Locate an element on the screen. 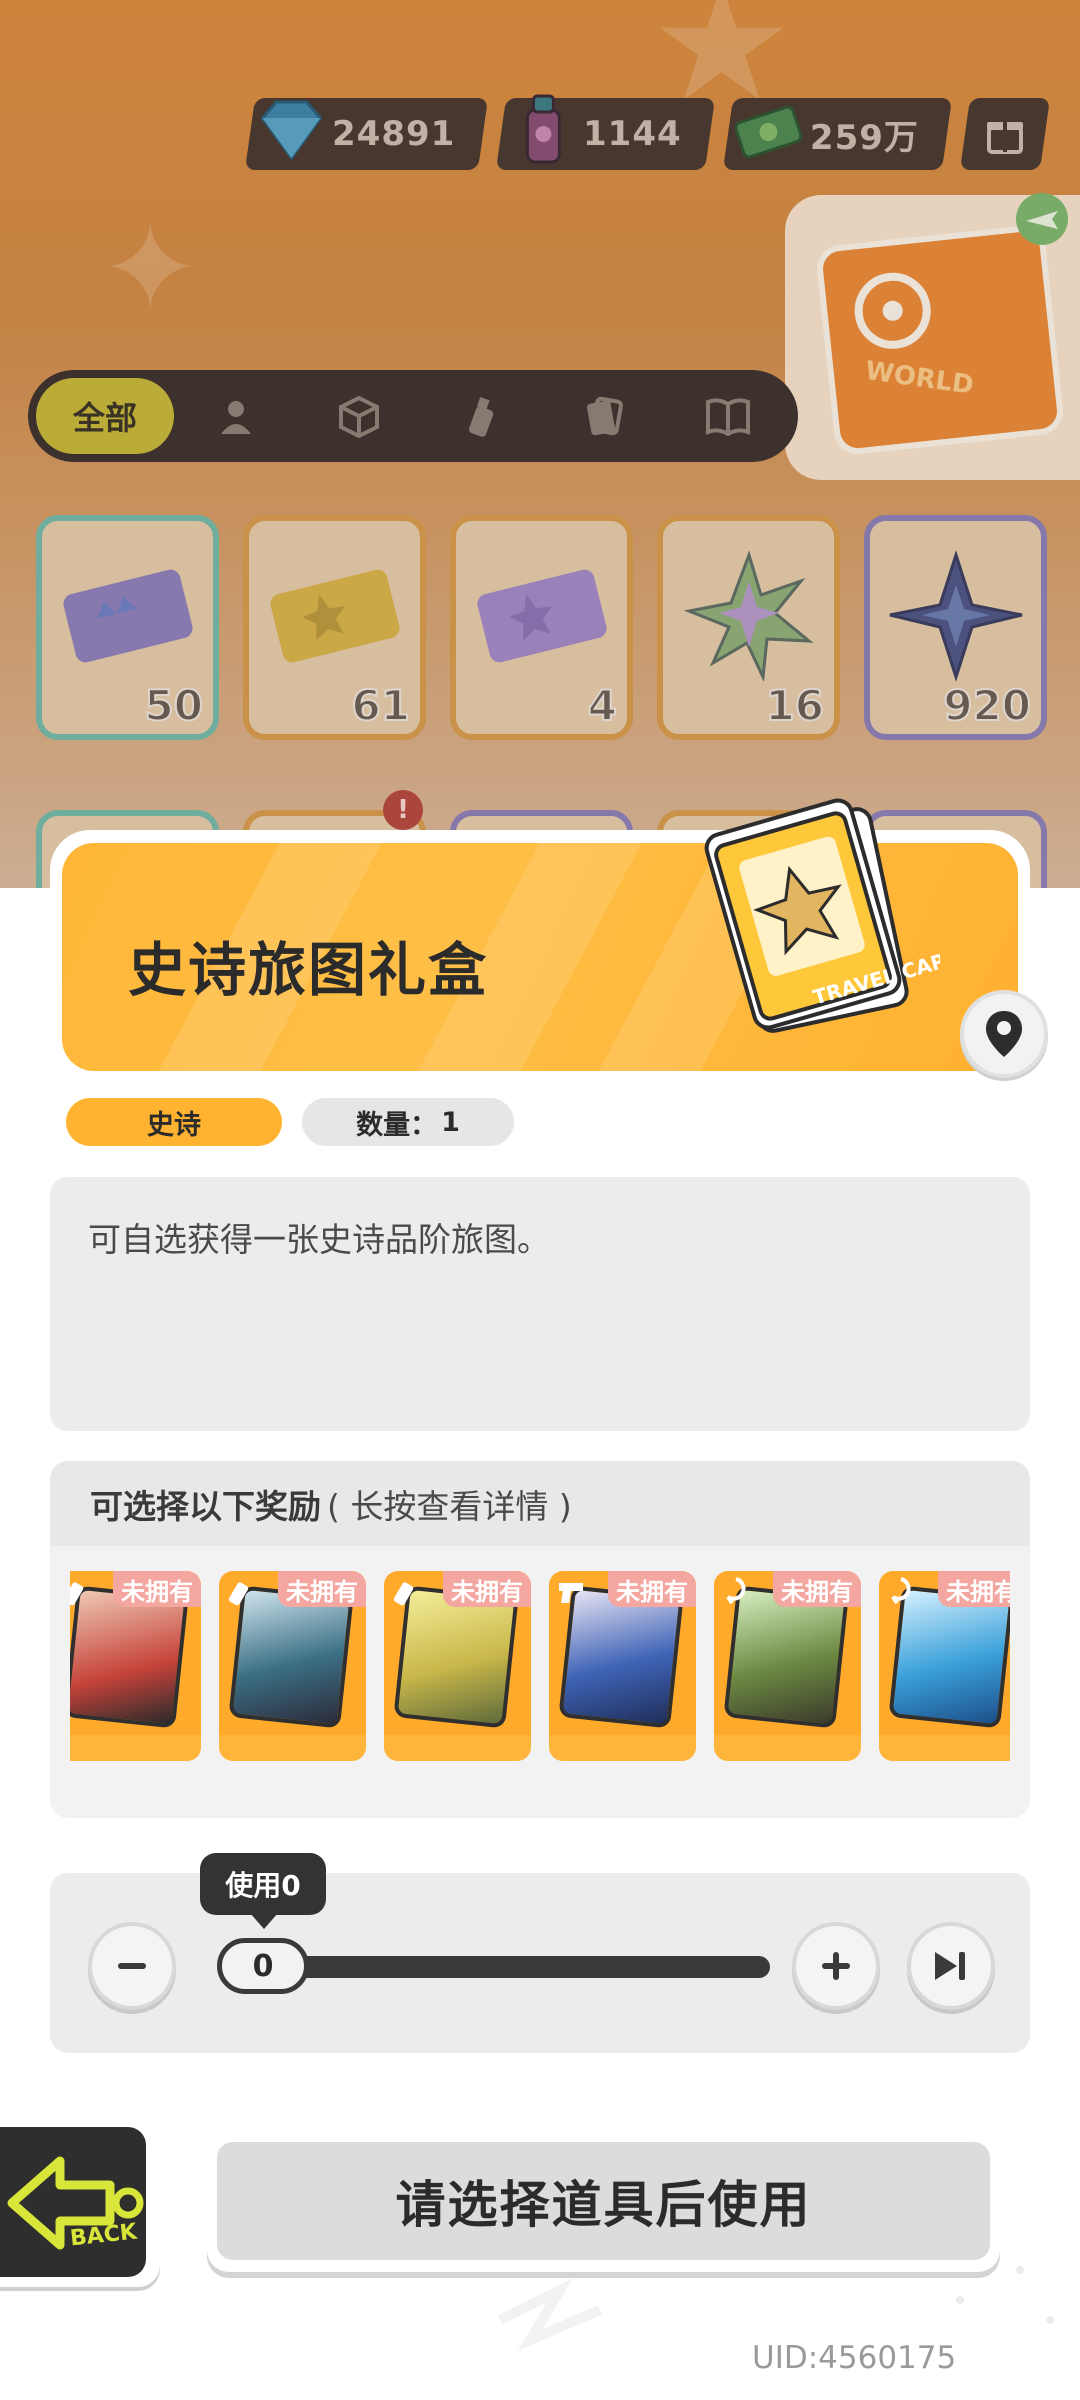  tab-characters is located at coordinates (235, 416).